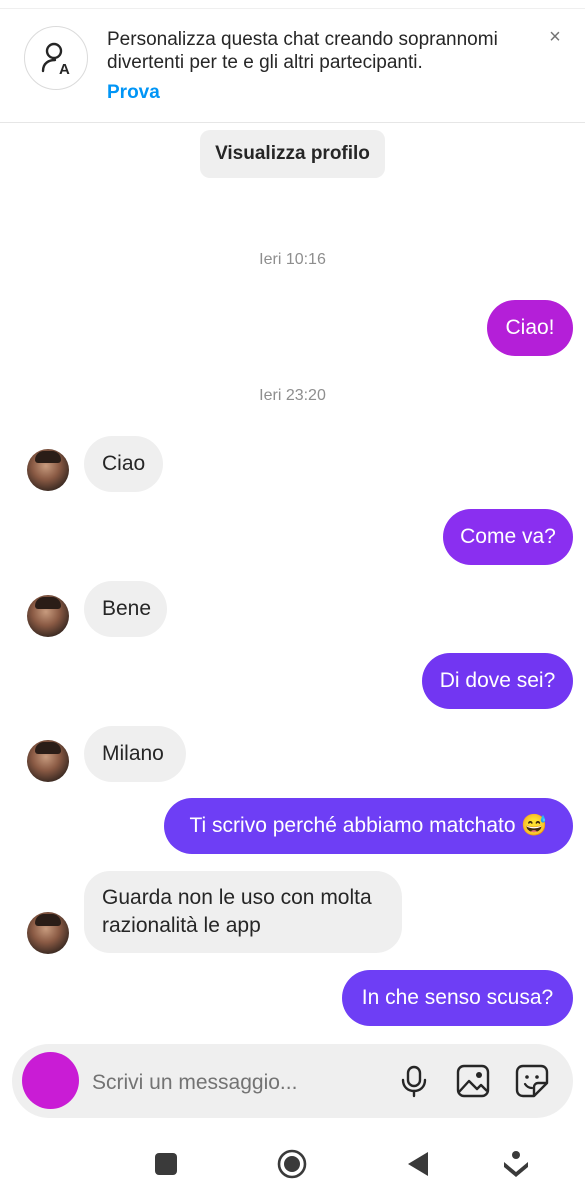  I want to click on timestamp: Ieri 23:20, so click(292, 395).